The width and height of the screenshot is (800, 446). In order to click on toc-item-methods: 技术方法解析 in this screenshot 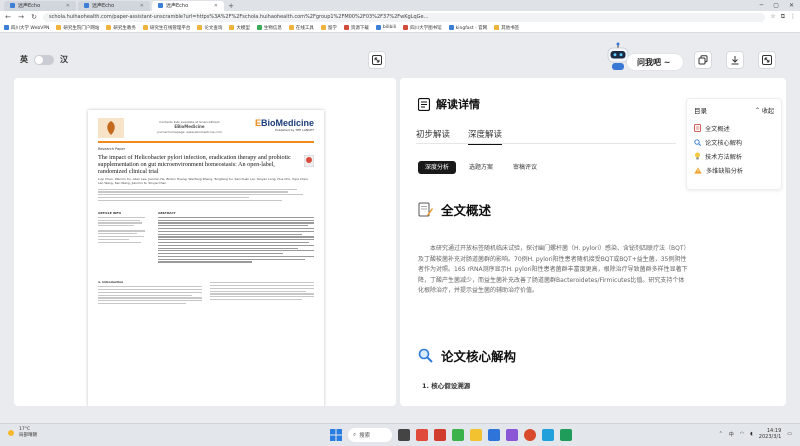, I will do `click(734, 156)`.